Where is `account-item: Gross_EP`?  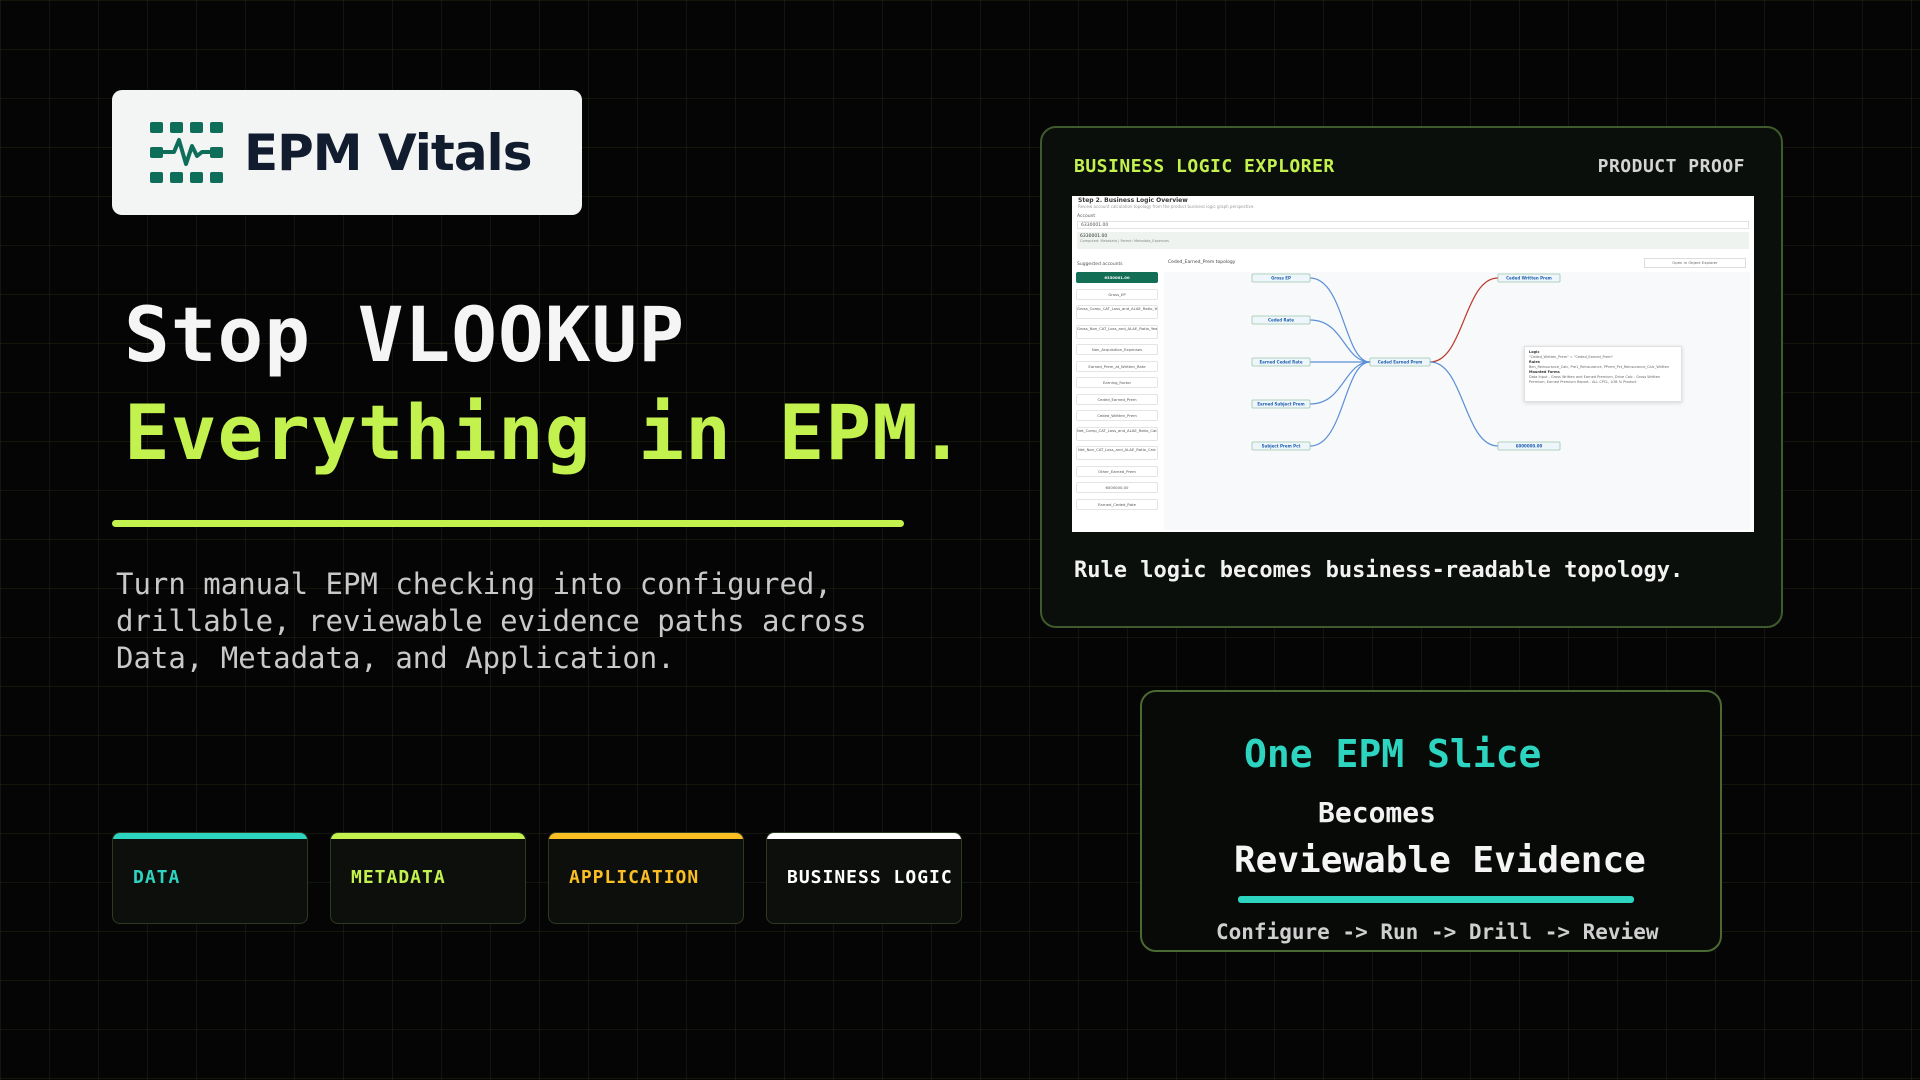
account-item: Gross_EP is located at coordinates (1117, 294).